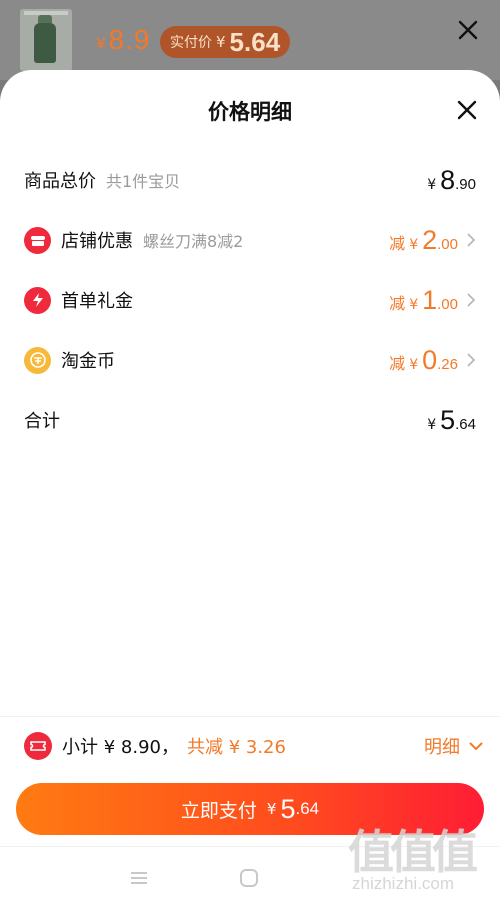 The image size is (500, 904). I want to click on product-header-dimmed: ¥8.9 实付价 ¥ 5.64, so click(250, 40).